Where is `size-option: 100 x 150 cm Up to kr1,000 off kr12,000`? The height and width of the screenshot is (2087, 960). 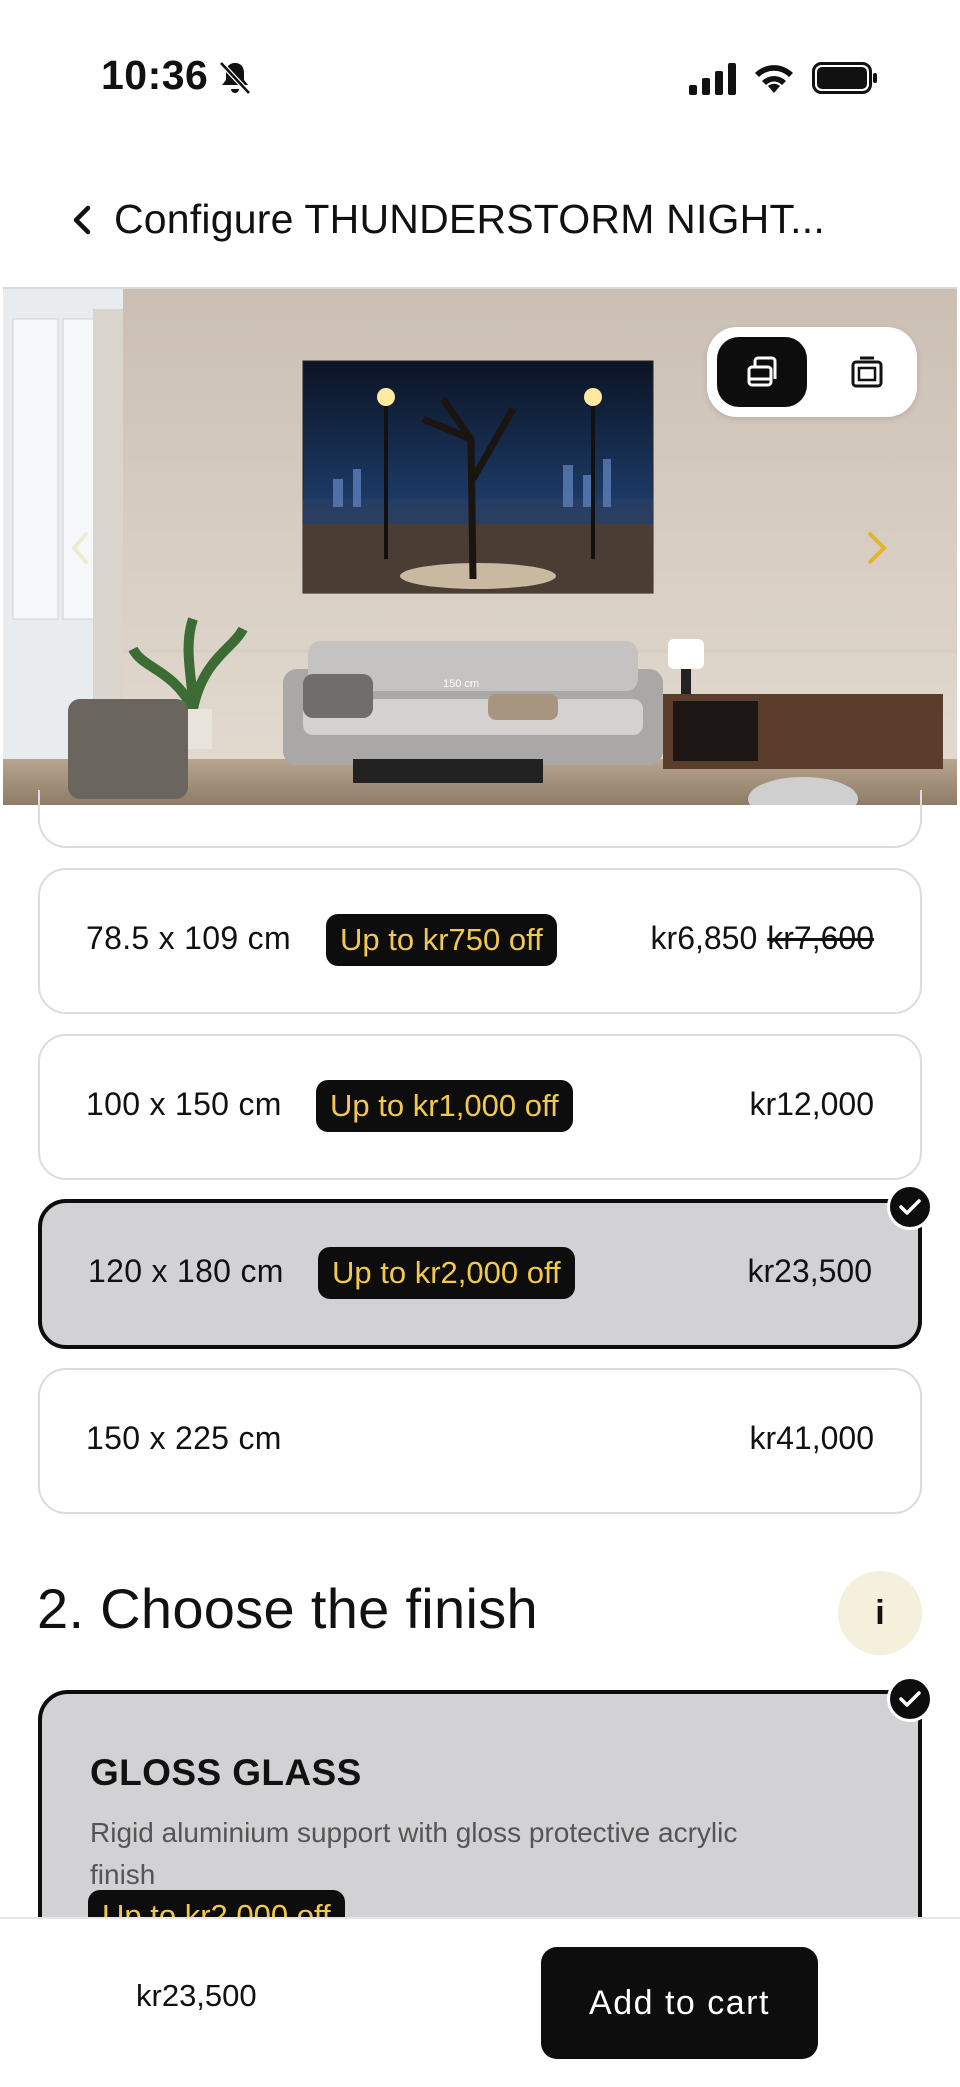
size-option: 100 x 150 cm Up to kr1,000 off kr12,000 is located at coordinates (480, 1107).